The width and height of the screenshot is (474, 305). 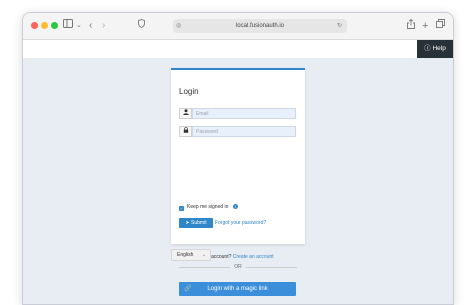 What do you see at coordinates (34, 25) in the screenshot?
I see `close-window-button` at bounding box center [34, 25].